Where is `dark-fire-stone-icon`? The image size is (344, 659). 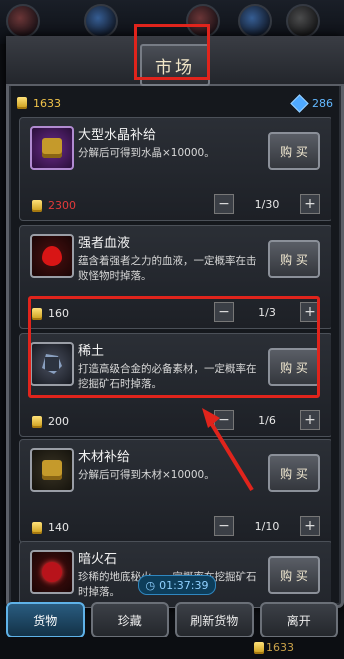 dark-fire-stone-icon is located at coordinates (52, 572).